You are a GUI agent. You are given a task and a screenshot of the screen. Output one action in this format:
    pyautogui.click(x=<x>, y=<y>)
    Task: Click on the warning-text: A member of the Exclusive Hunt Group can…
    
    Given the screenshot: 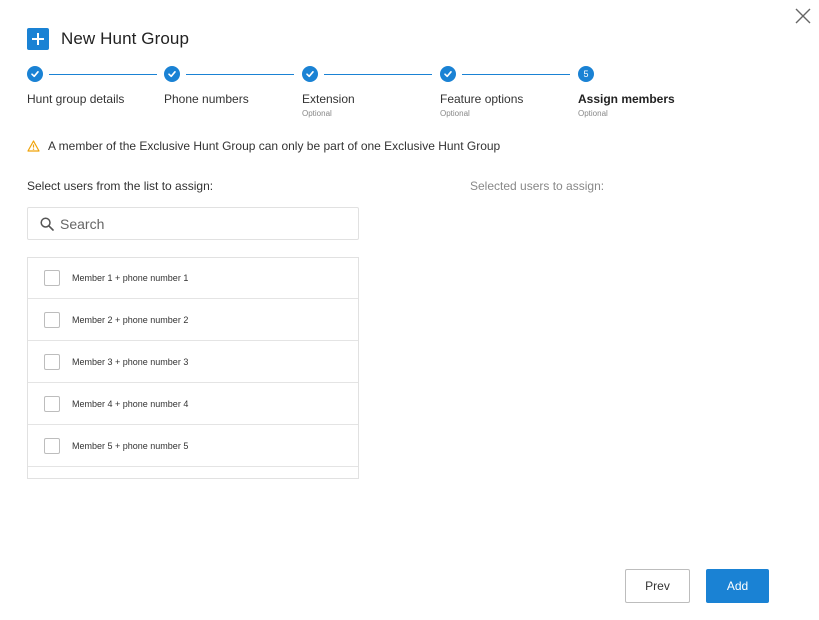 What is the action you would take?
    pyautogui.click(x=274, y=146)
    